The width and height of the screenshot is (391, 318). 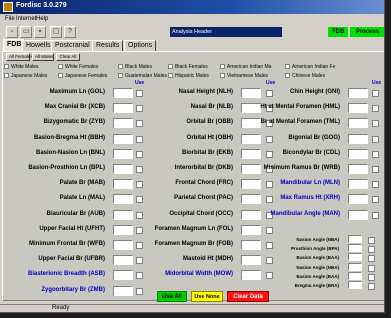 What do you see at coordinates (188, 76) in the screenshot?
I see `group-checkbox: Hispanic Males` at bounding box center [188, 76].